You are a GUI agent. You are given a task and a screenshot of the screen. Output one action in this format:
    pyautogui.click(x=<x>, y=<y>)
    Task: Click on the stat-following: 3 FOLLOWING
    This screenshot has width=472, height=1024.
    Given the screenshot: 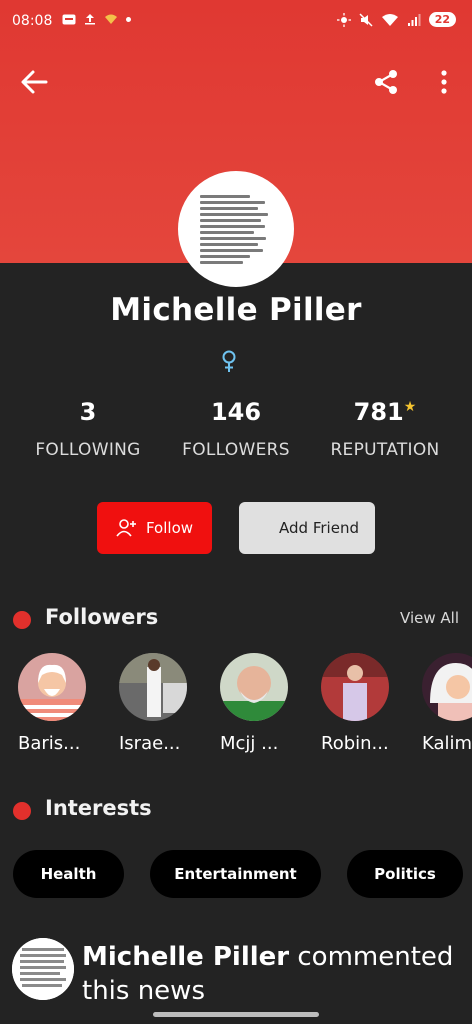 What is the action you would take?
    pyautogui.click(x=88, y=429)
    